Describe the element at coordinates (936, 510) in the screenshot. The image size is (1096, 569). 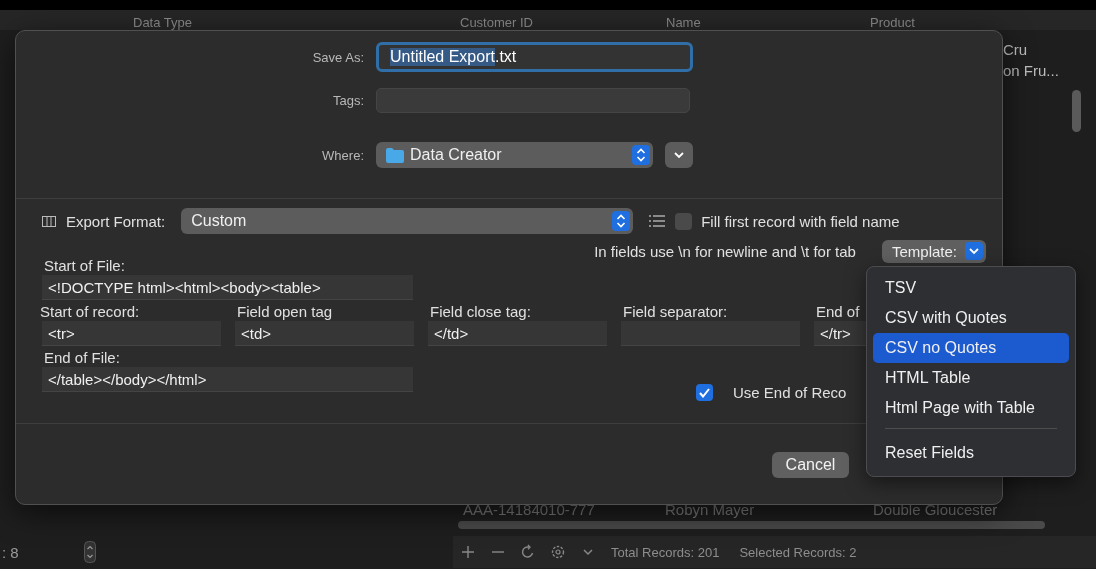
I see `table-cell-text: Double Gloucester` at that location.